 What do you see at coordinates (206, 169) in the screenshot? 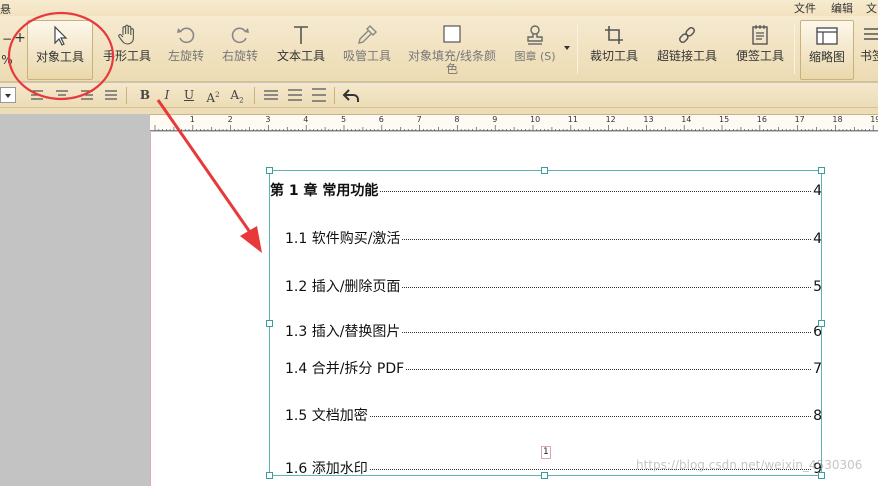
I see `annotation-arrow-line` at bounding box center [206, 169].